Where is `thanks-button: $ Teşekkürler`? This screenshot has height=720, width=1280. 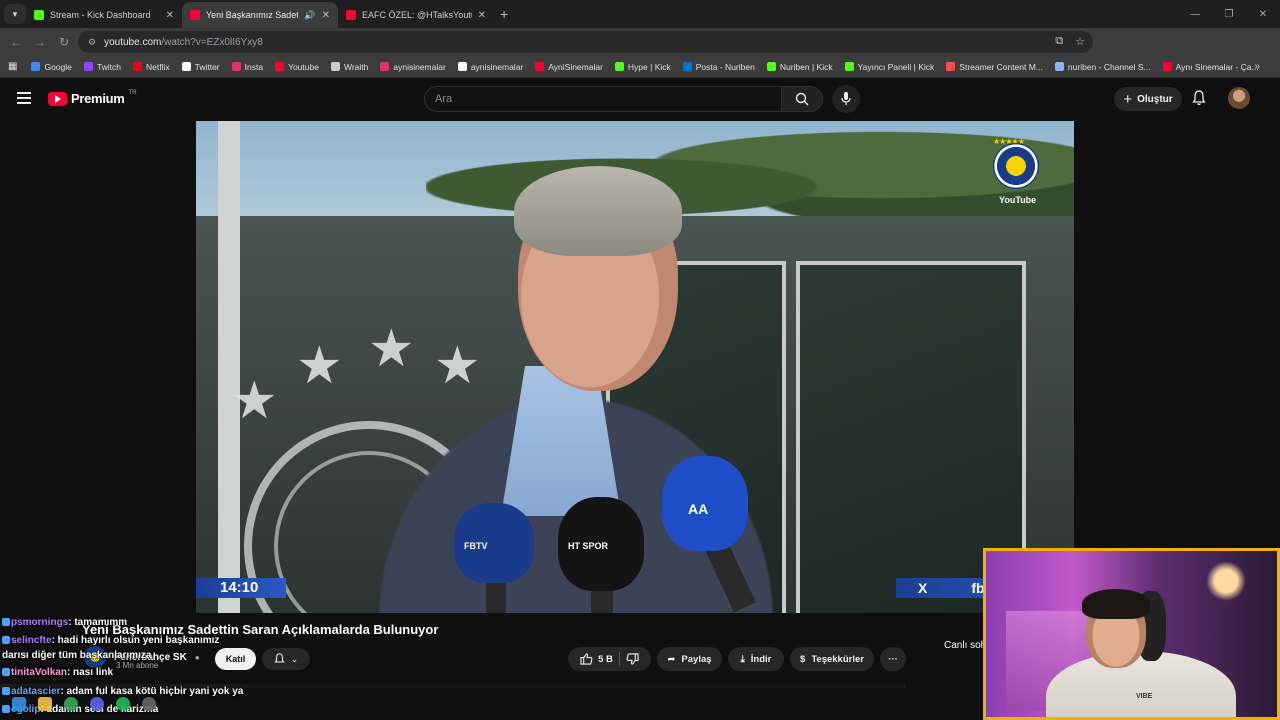 thanks-button: $ Teşekkürler is located at coordinates (832, 659).